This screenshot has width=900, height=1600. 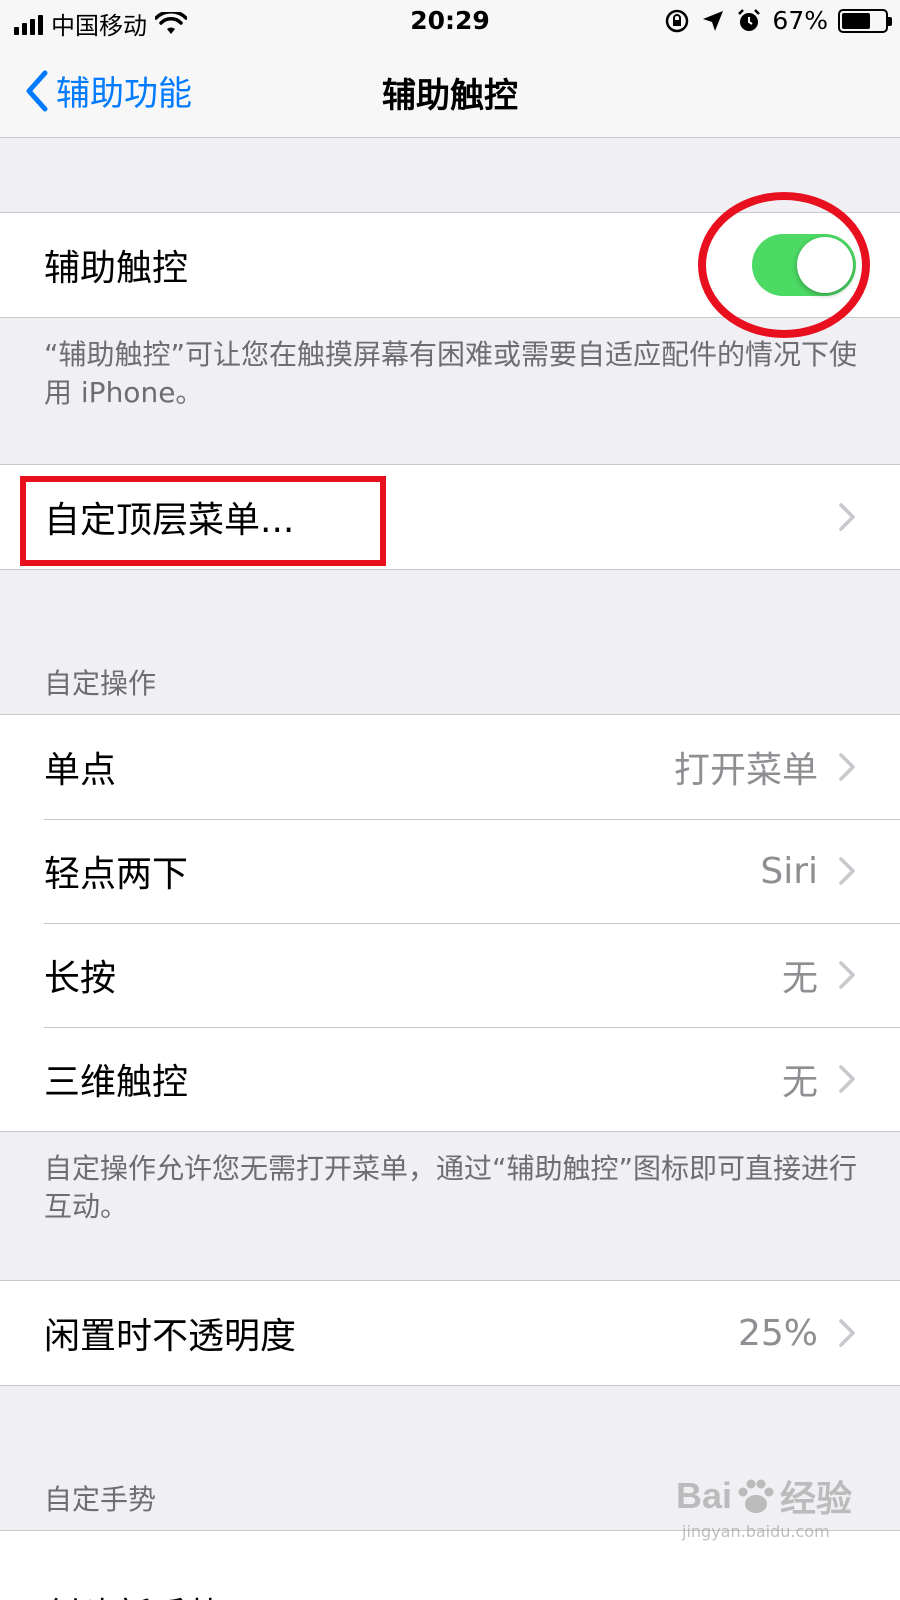 What do you see at coordinates (450, 1079) in the screenshot?
I see `custom-action-row-3d-touch: 三维触控 无` at bounding box center [450, 1079].